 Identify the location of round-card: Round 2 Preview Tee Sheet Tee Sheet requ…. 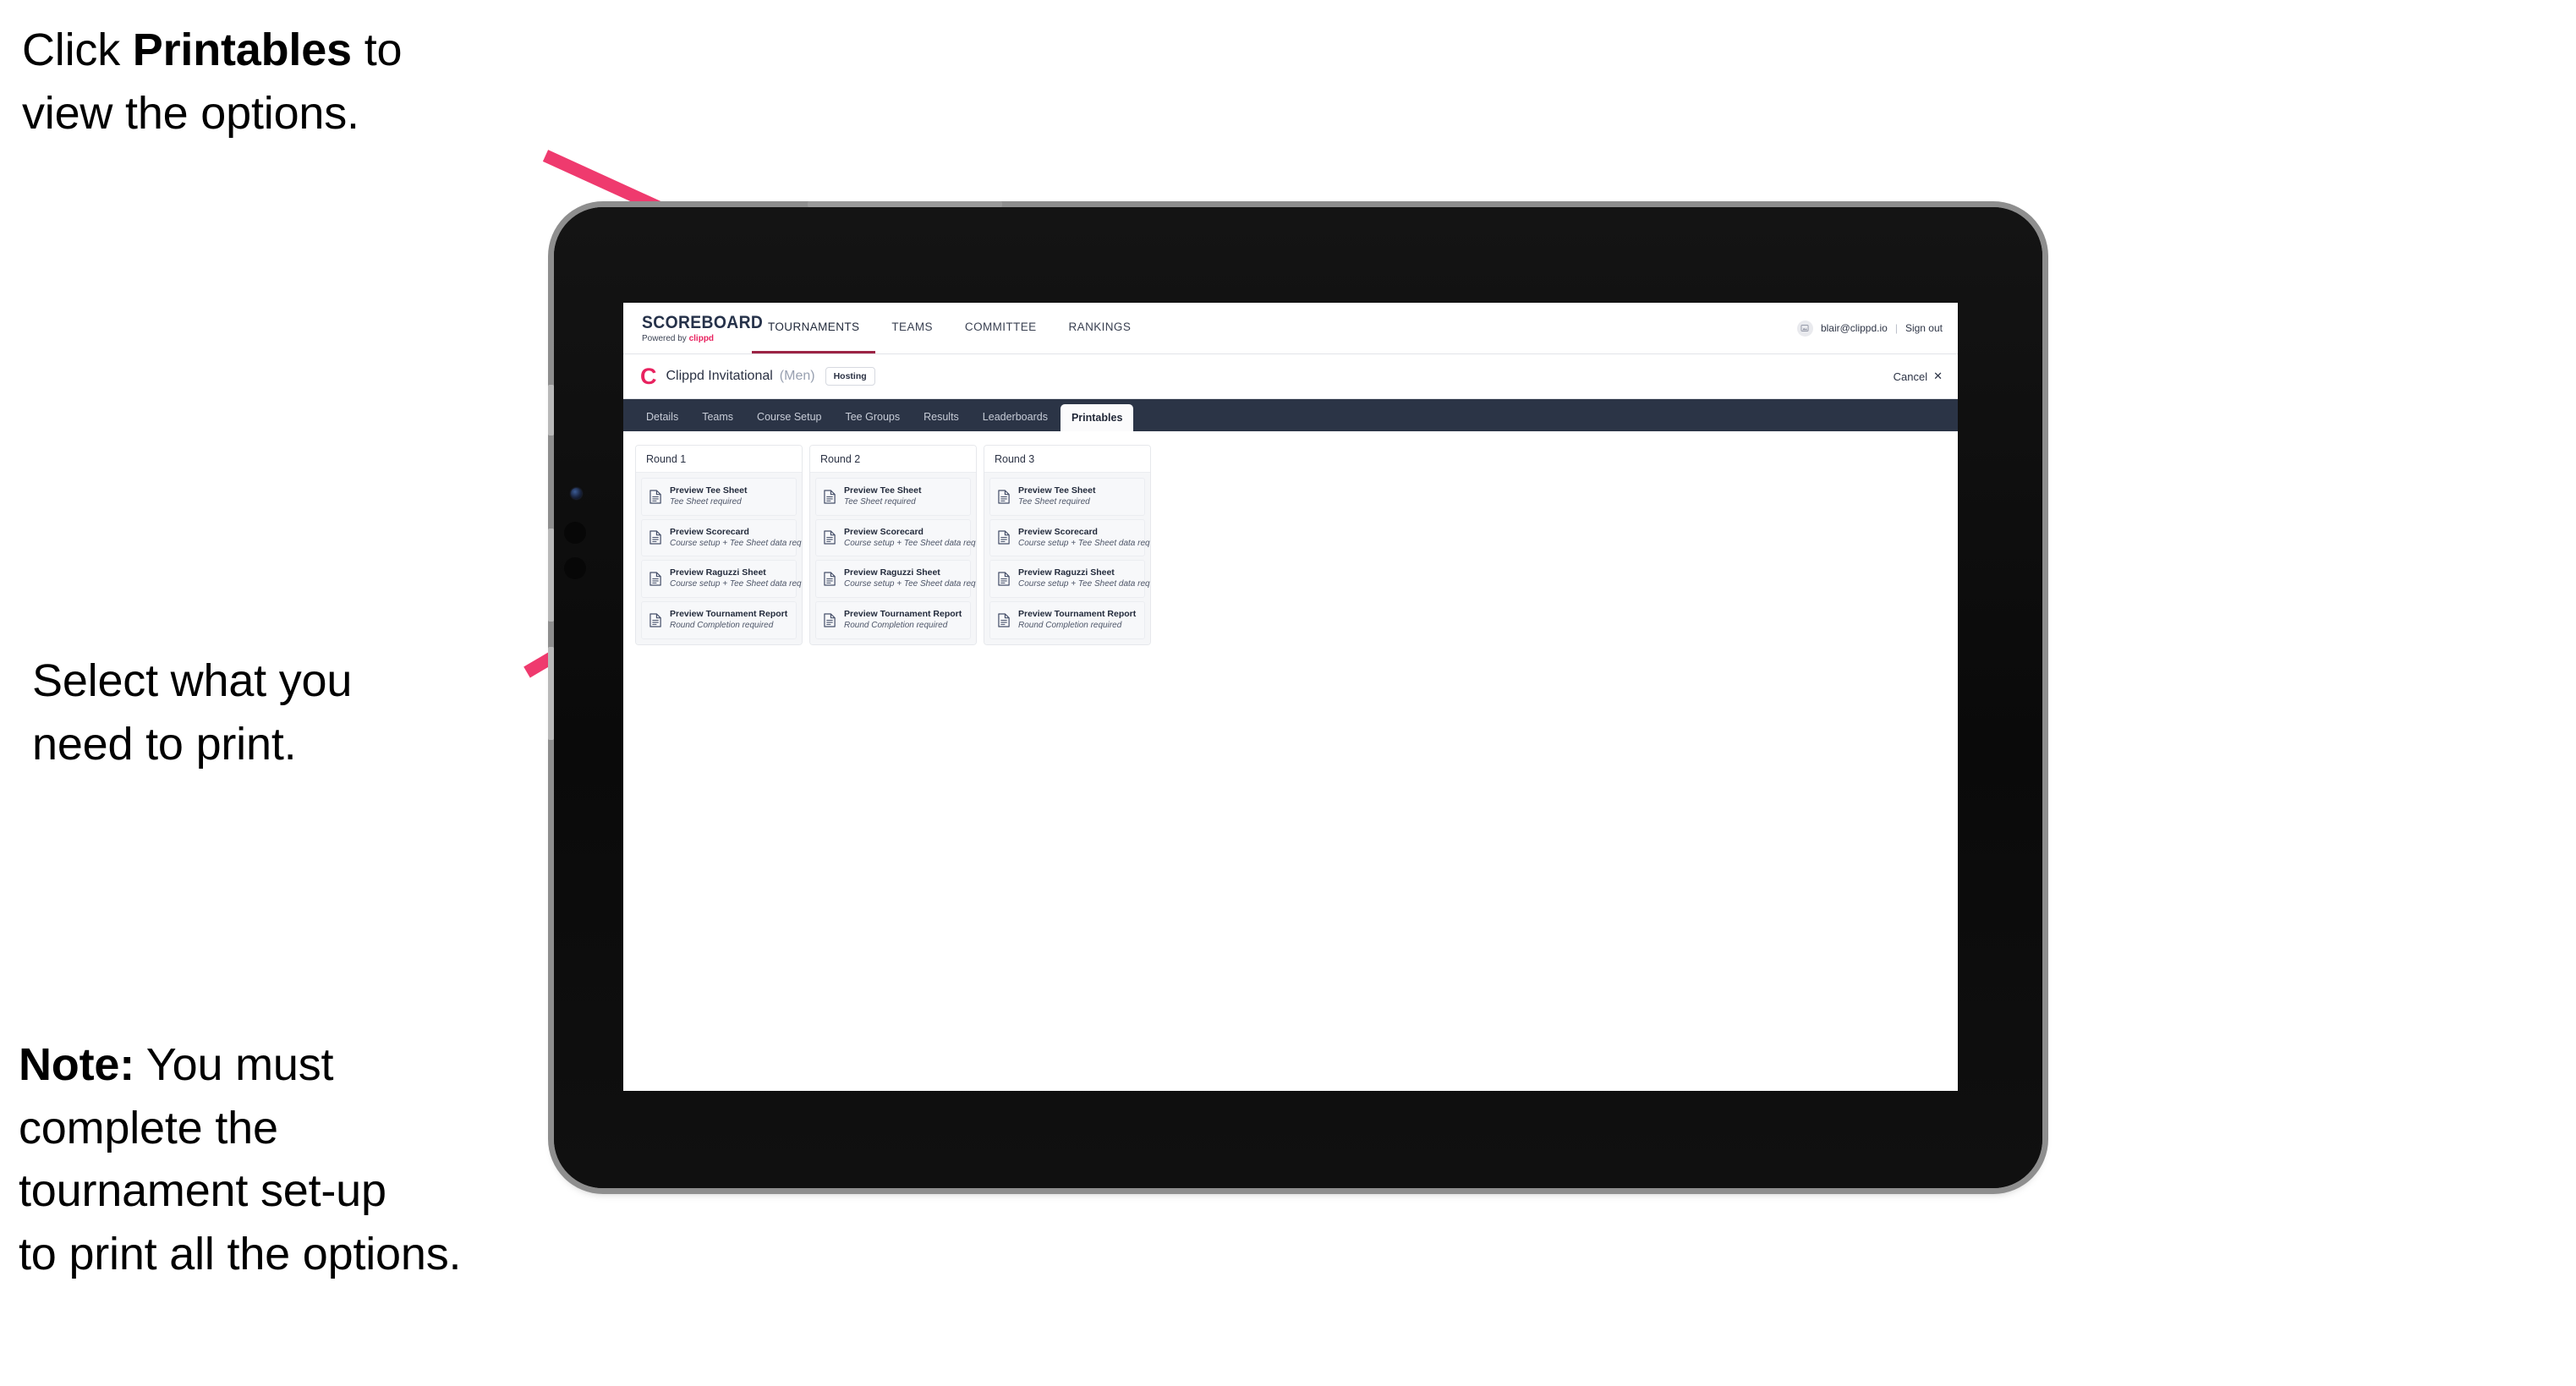
(893, 545).